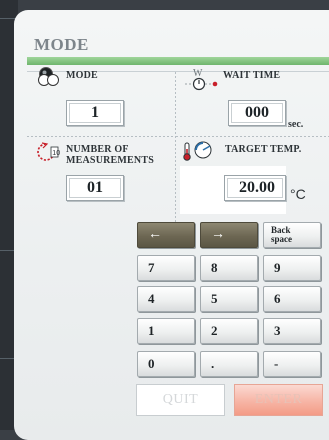  Describe the element at coordinates (292, 268) in the screenshot. I see `key-9: 9` at that location.